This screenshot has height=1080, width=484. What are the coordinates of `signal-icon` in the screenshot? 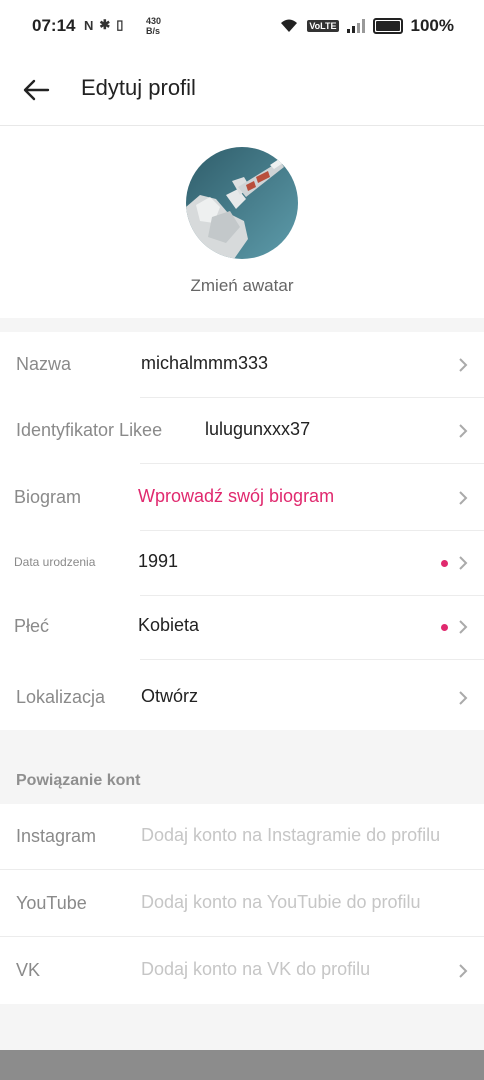 It's located at (355, 26).